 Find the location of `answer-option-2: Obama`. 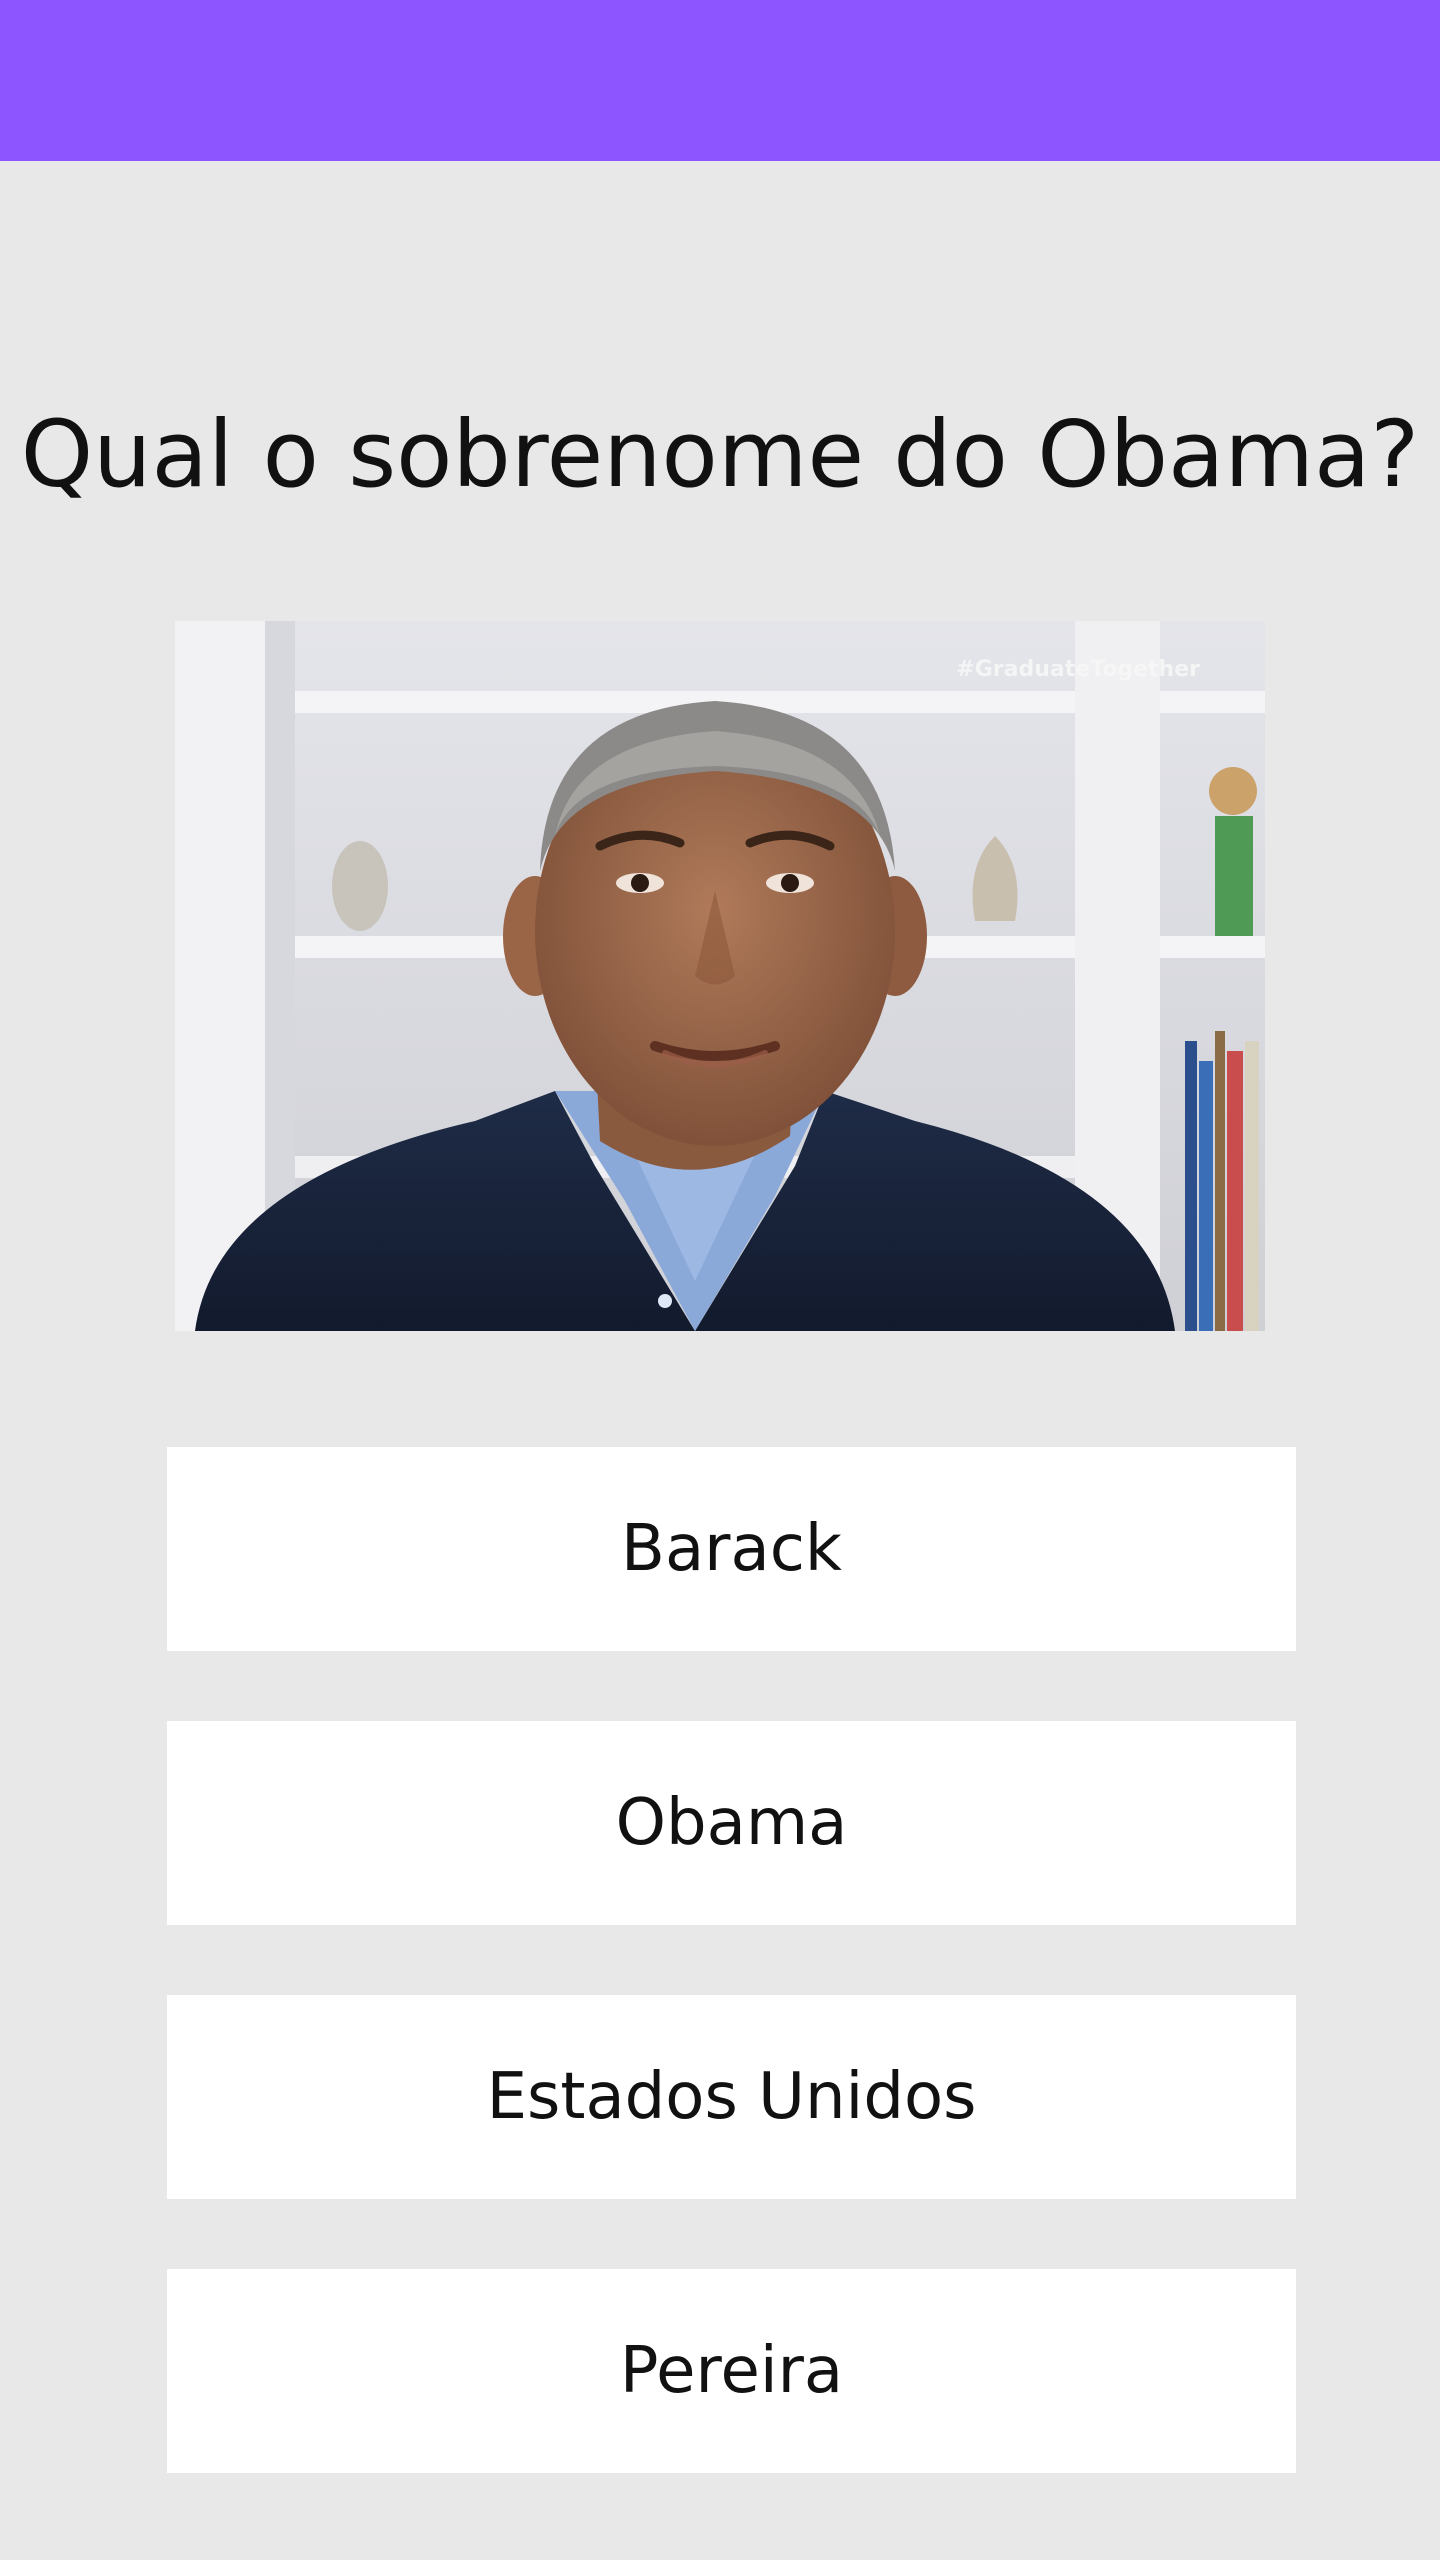

answer-option-2: Obama is located at coordinates (731, 1823).